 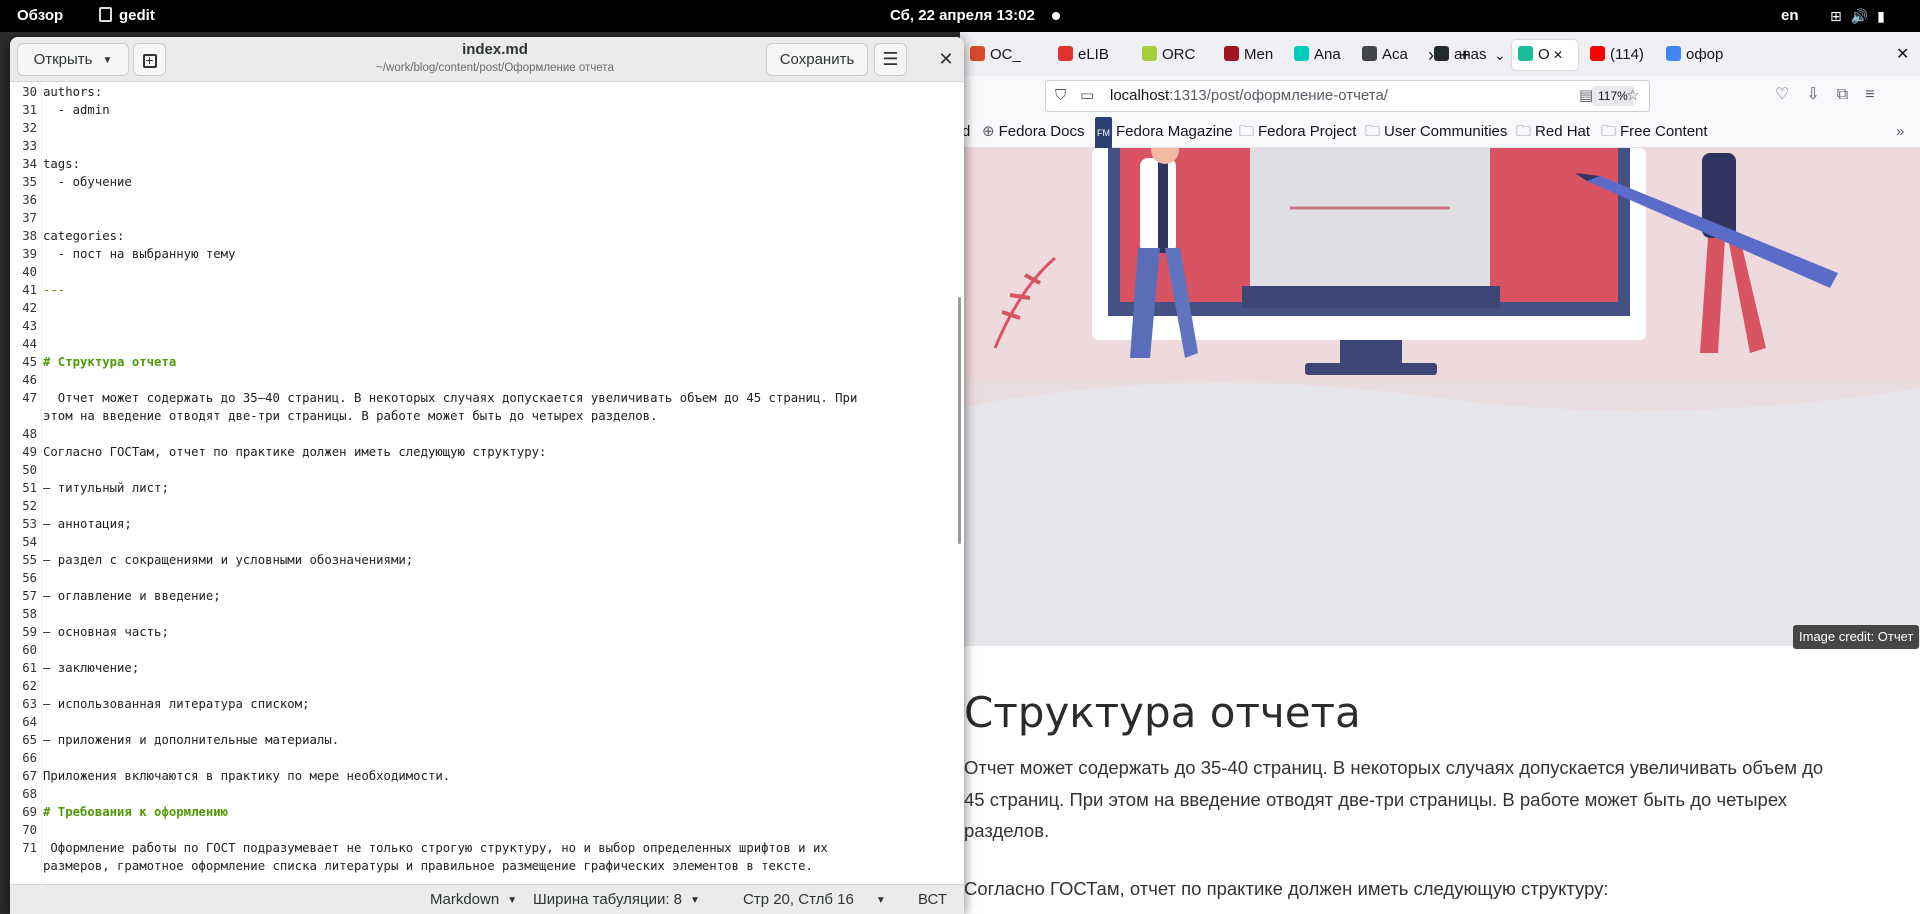 What do you see at coordinates (977, 53) in the screenshot?
I see `oc-favicon-icon` at bounding box center [977, 53].